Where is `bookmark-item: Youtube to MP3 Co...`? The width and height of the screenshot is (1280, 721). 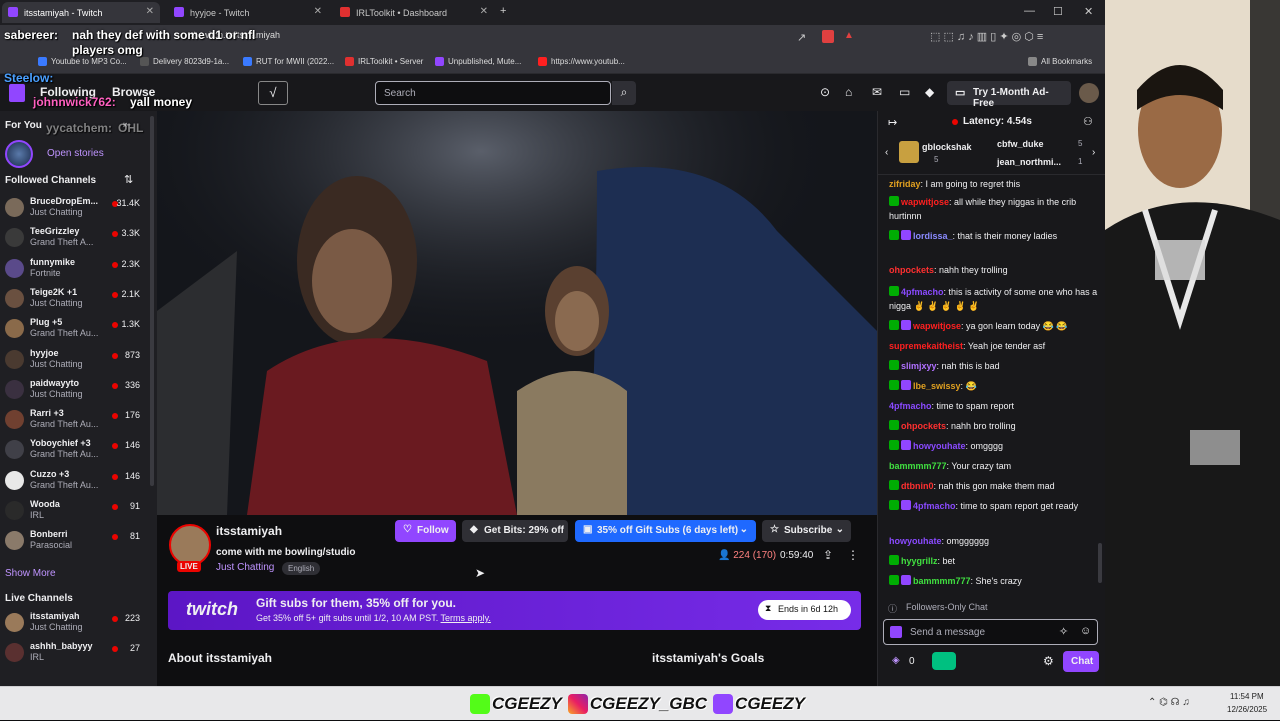
bookmark-item: Youtube to MP3 Co... is located at coordinates (82, 61).